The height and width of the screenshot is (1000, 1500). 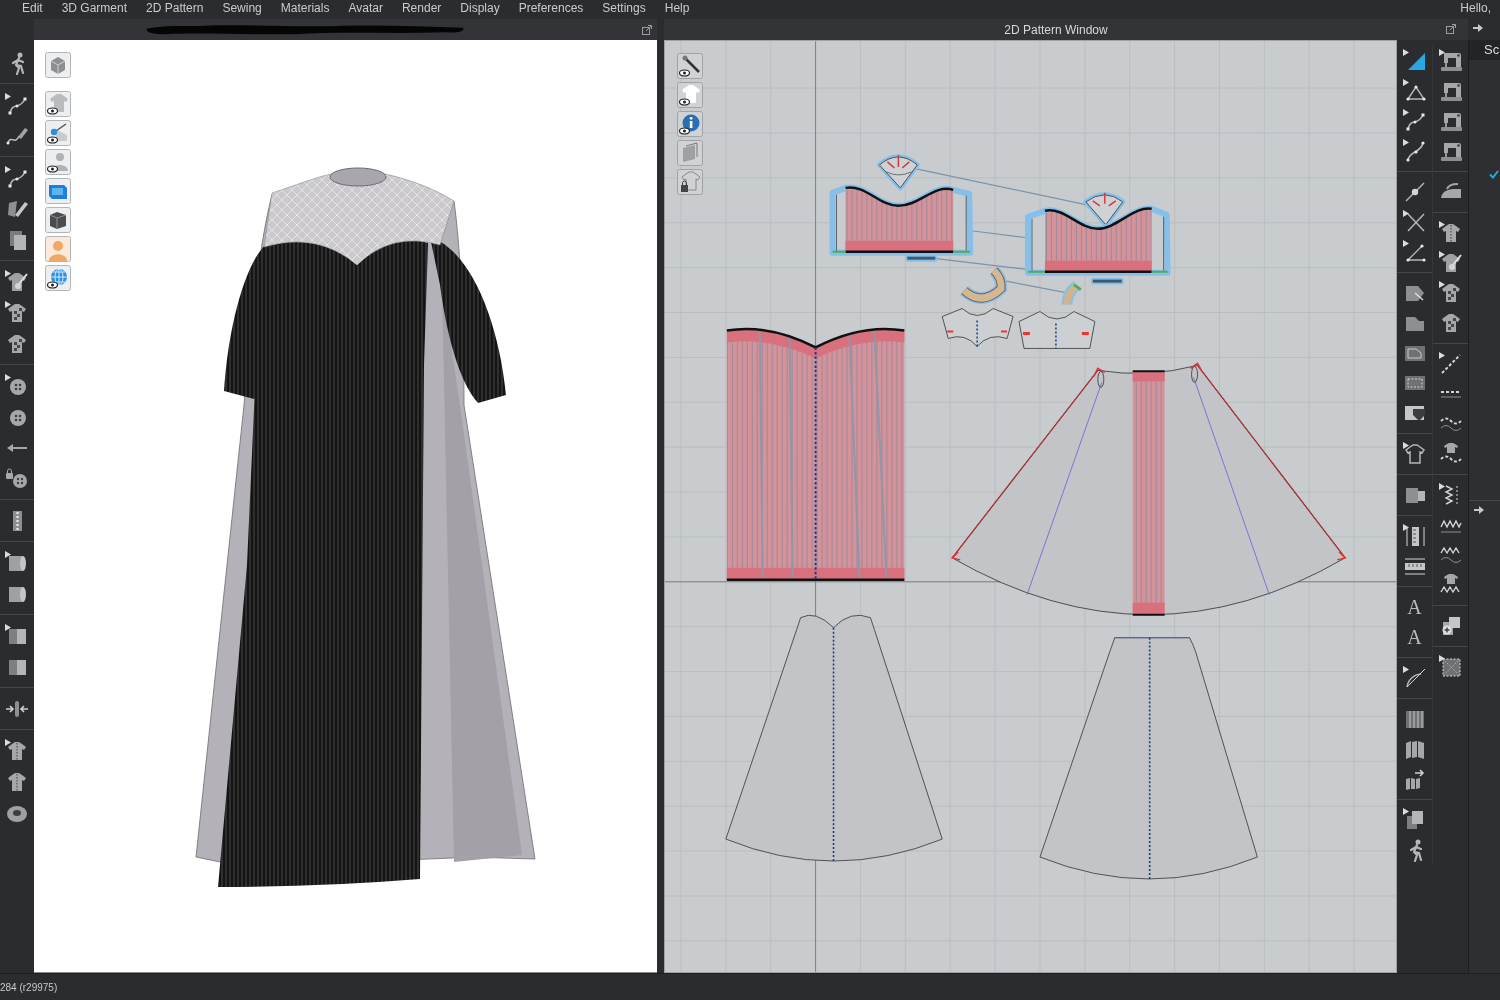 What do you see at coordinates (1414, 61) in the screenshot?
I see `triangle-icon` at bounding box center [1414, 61].